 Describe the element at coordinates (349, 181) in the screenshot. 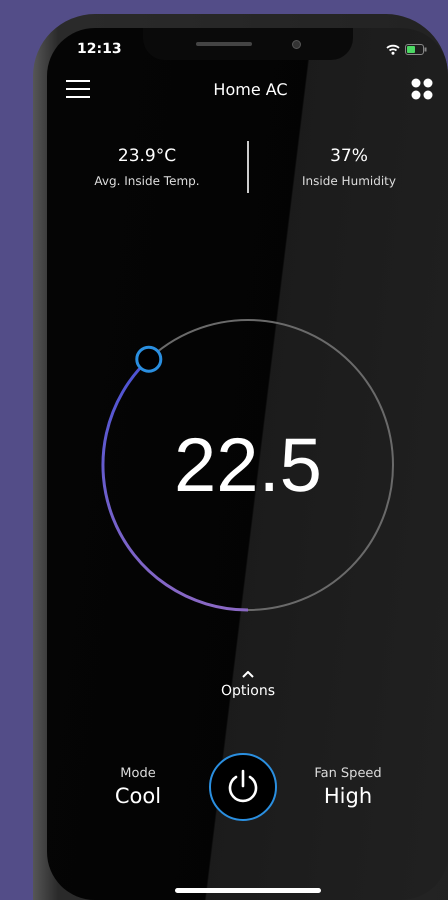

I see `stat-label: Inside Humidity` at that location.